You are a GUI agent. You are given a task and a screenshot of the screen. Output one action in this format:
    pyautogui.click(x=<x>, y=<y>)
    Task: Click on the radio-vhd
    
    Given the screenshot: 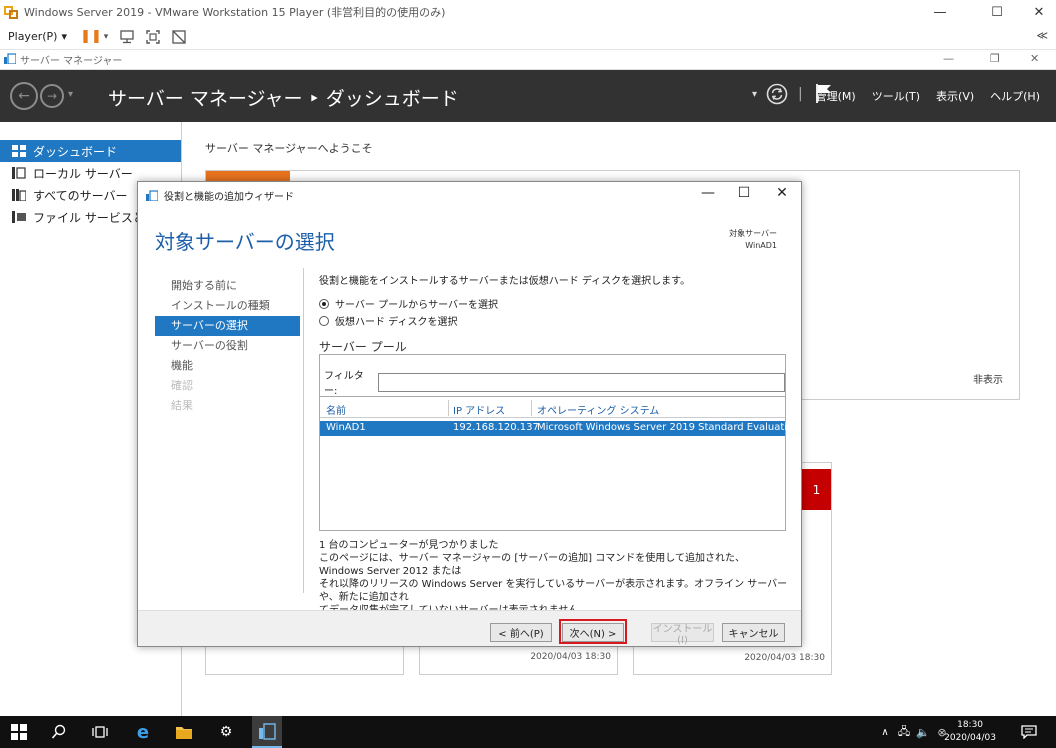 What is the action you would take?
    pyautogui.click(x=324, y=320)
    